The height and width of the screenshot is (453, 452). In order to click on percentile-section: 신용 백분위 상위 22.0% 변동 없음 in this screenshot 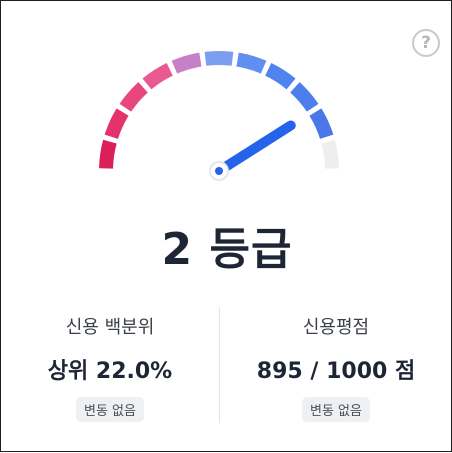, I will do `click(110, 367)`.